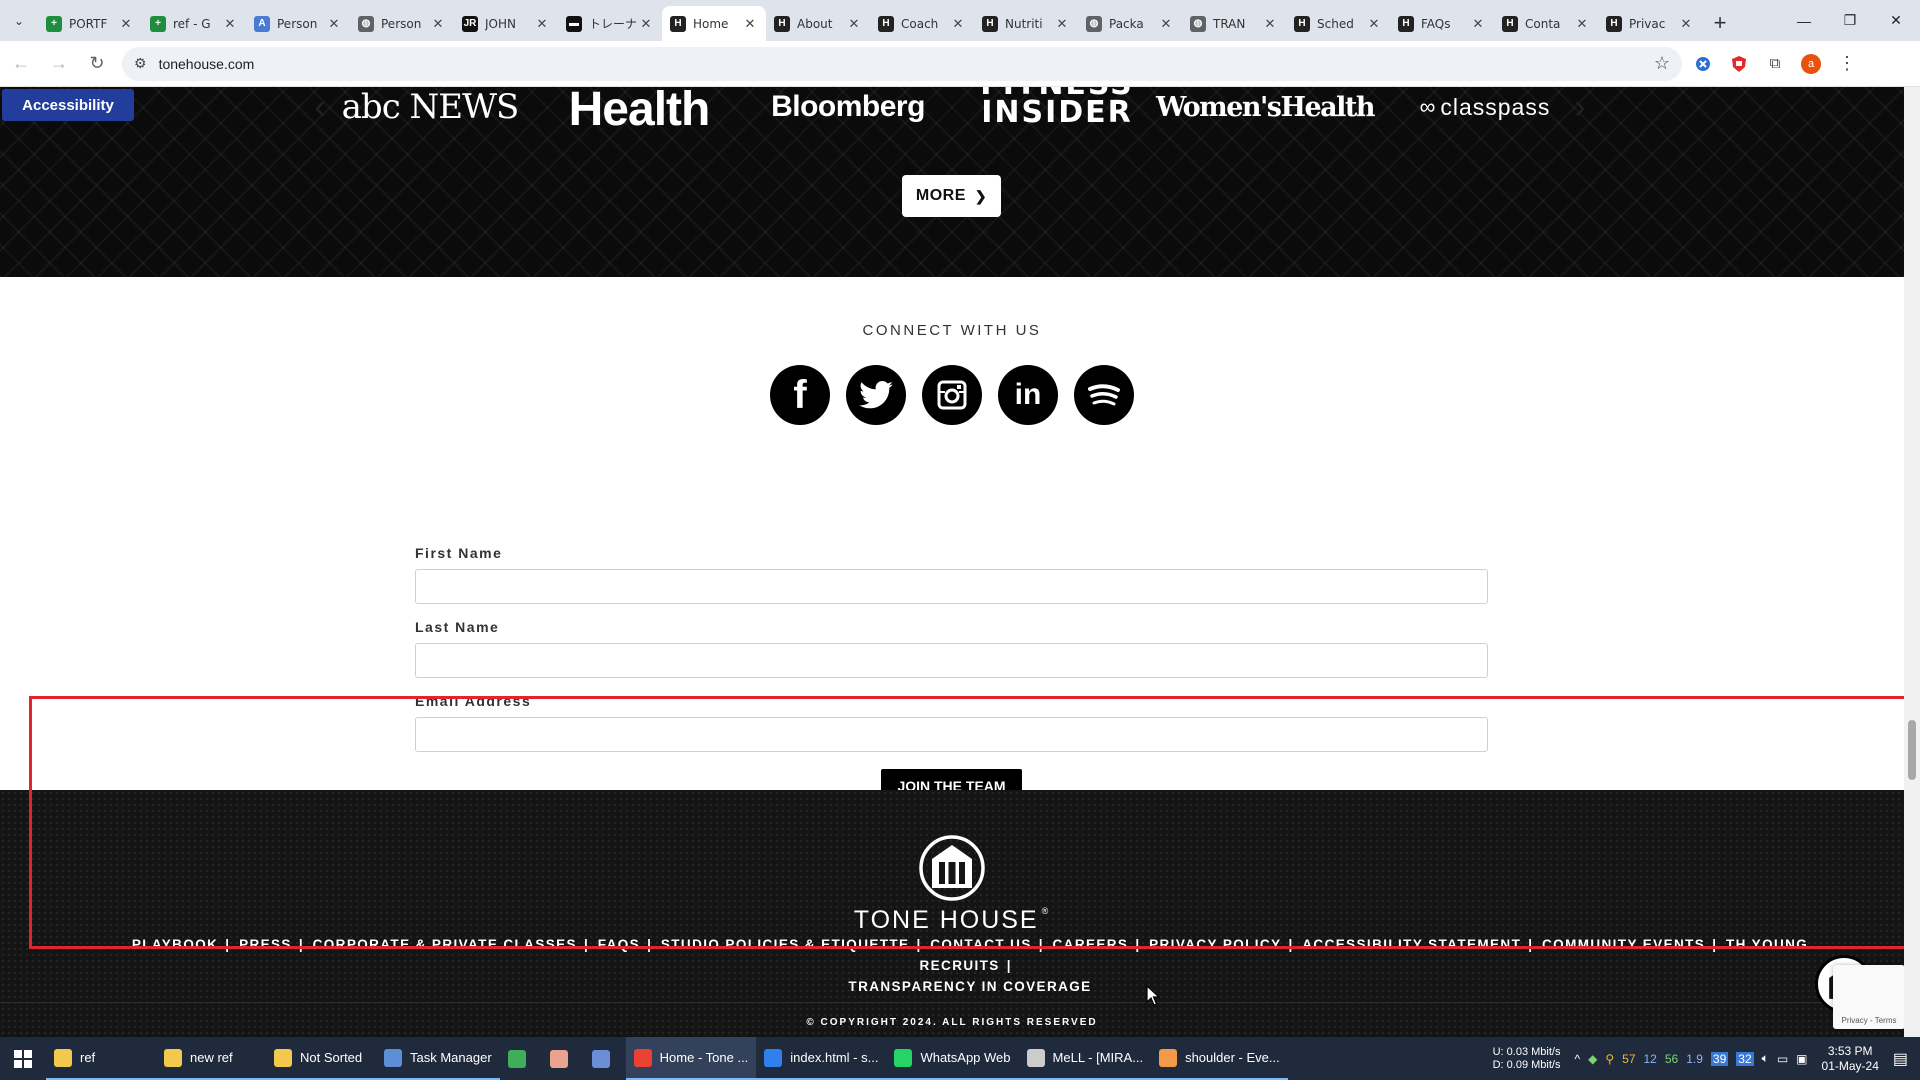 The width and height of the screenshot is (1920, 1080). Describe the element at coordinates (1026, 23) in the screenshot. I see `browser-tab: H Nutriti ✕` at that location.